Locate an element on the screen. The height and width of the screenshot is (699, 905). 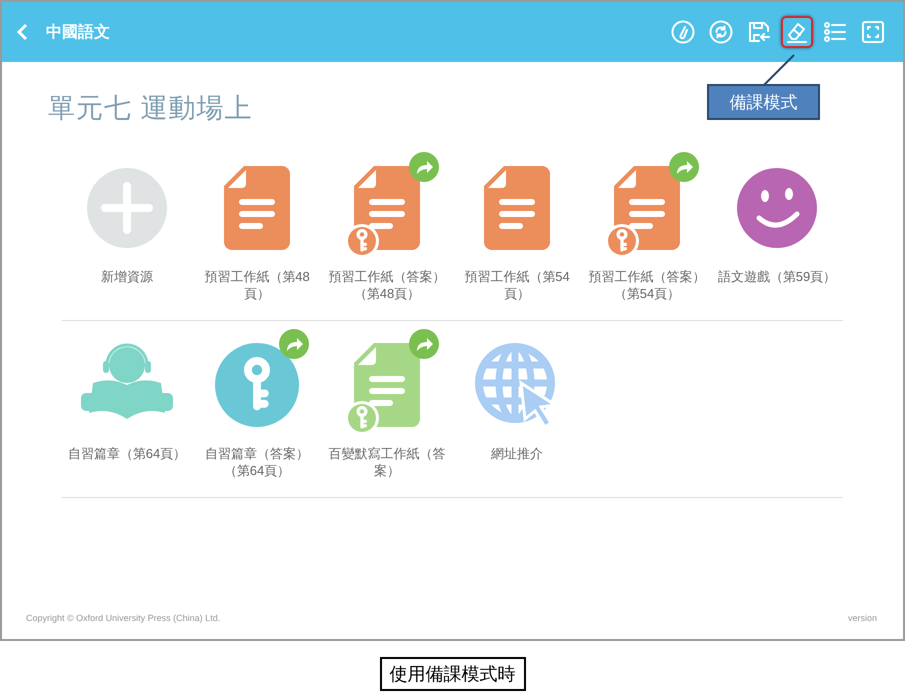
back-icon is located at coordinates (23, 32).